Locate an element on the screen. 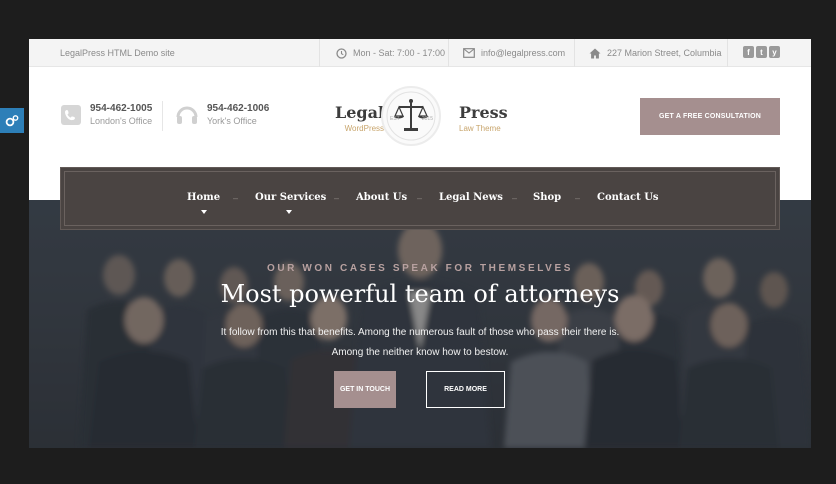 The width and height of the screenshot is (836, 484). headset-icon is located at coordinates (187, 115).